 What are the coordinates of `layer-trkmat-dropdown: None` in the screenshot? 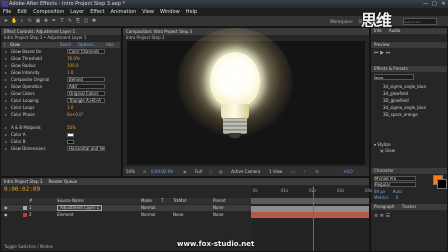 It's located at (178, 215).